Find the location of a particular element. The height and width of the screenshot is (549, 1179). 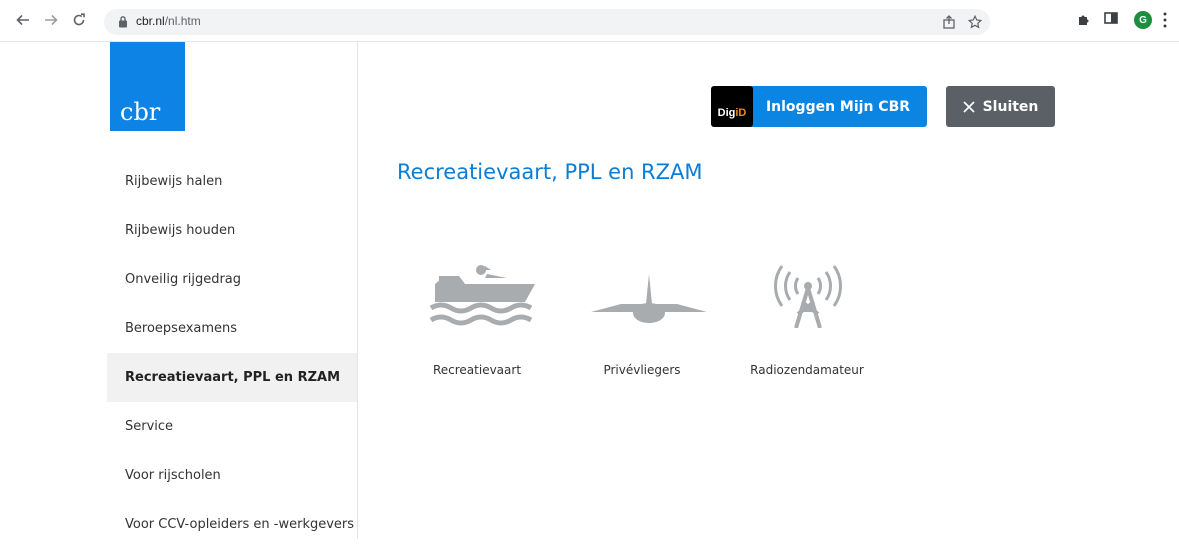

lock-icon is located at coordinates (123, 22).